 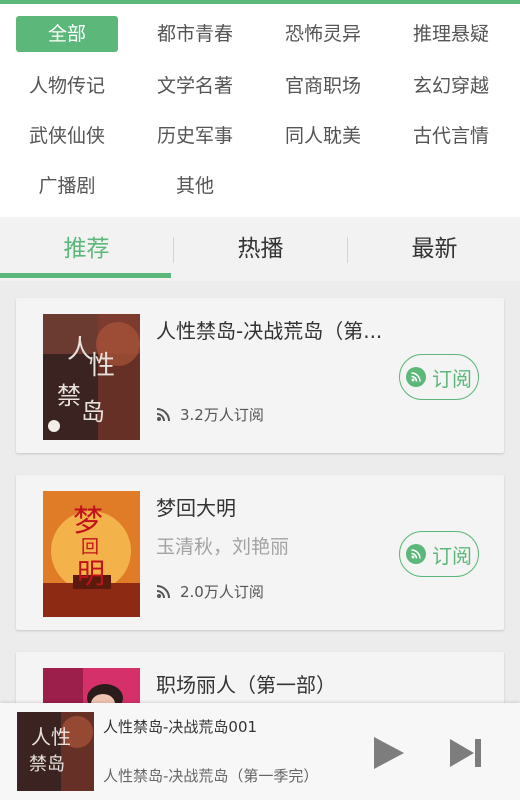 What do you see at coordinates (281, 506) in the screenshot?
I see `book-title: 梦回大明` at bounding box center [281, 506].